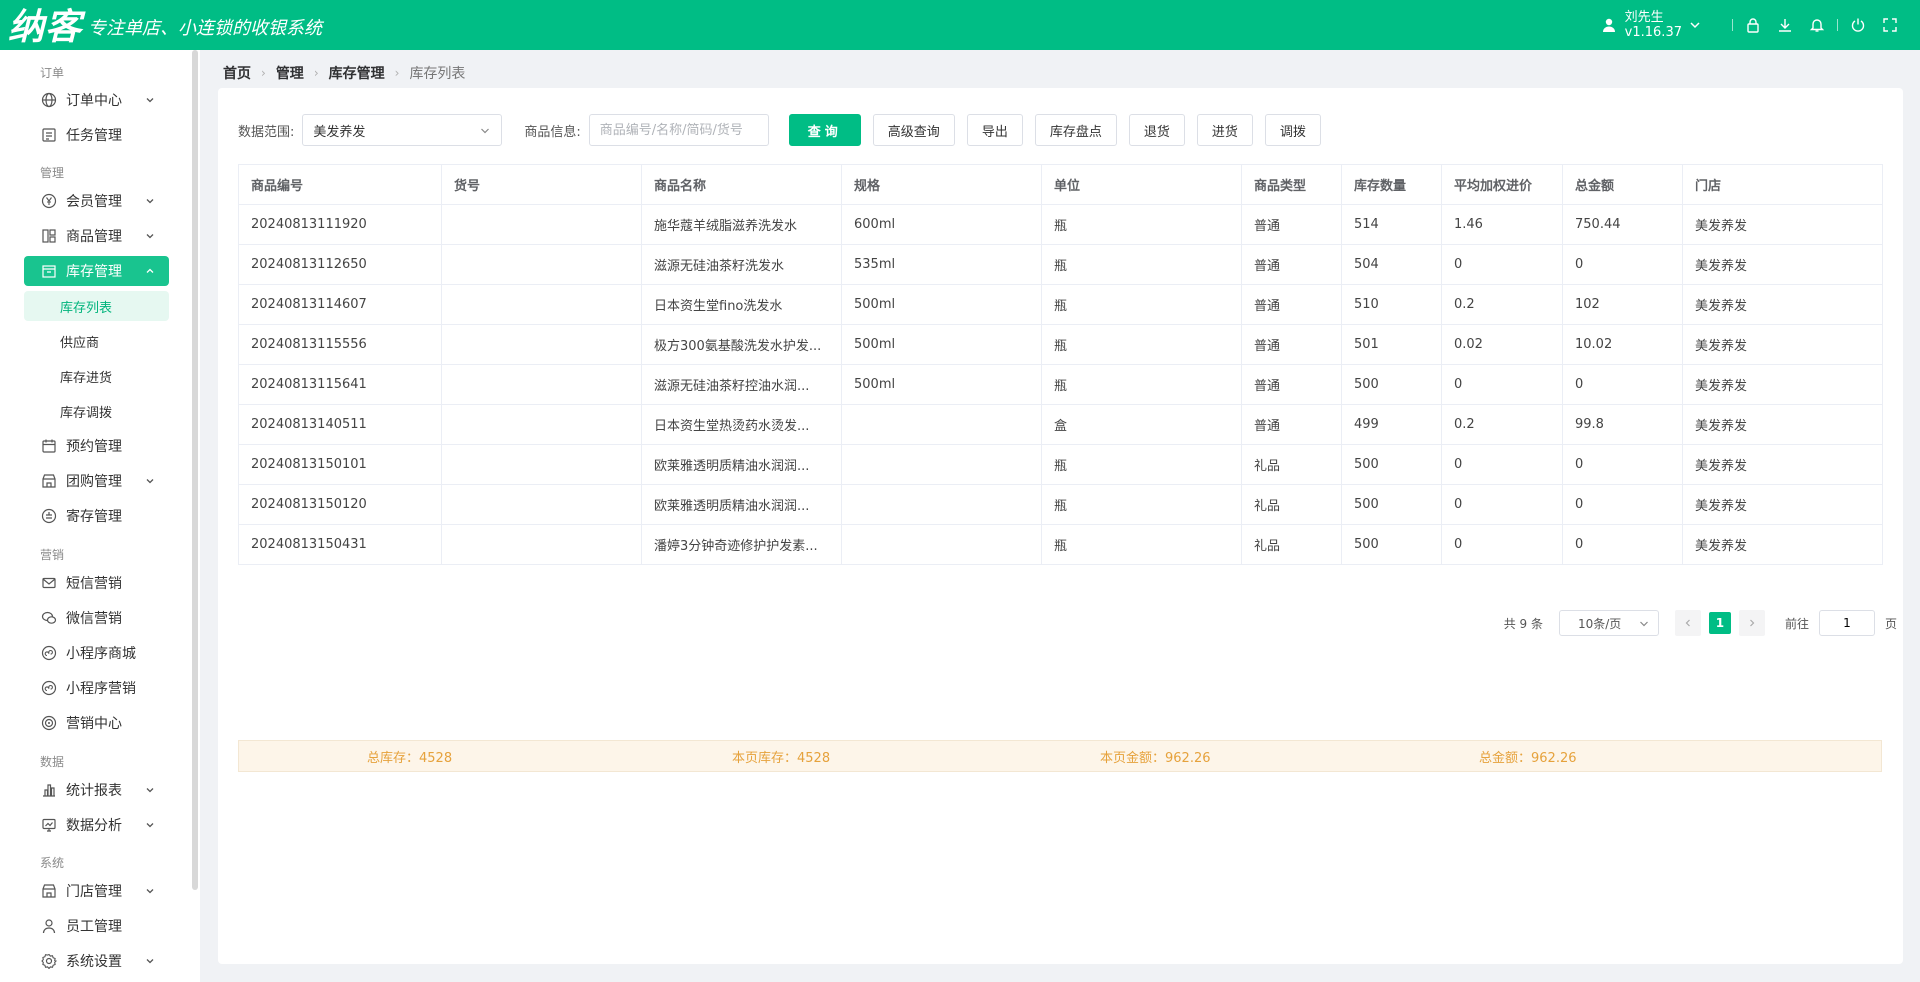 The width and height of the screenshot is (1920, 982). Describe the element at coordinates (237, 73) in the screenshot. I see `breadcrumb-home: 首页` at that location.